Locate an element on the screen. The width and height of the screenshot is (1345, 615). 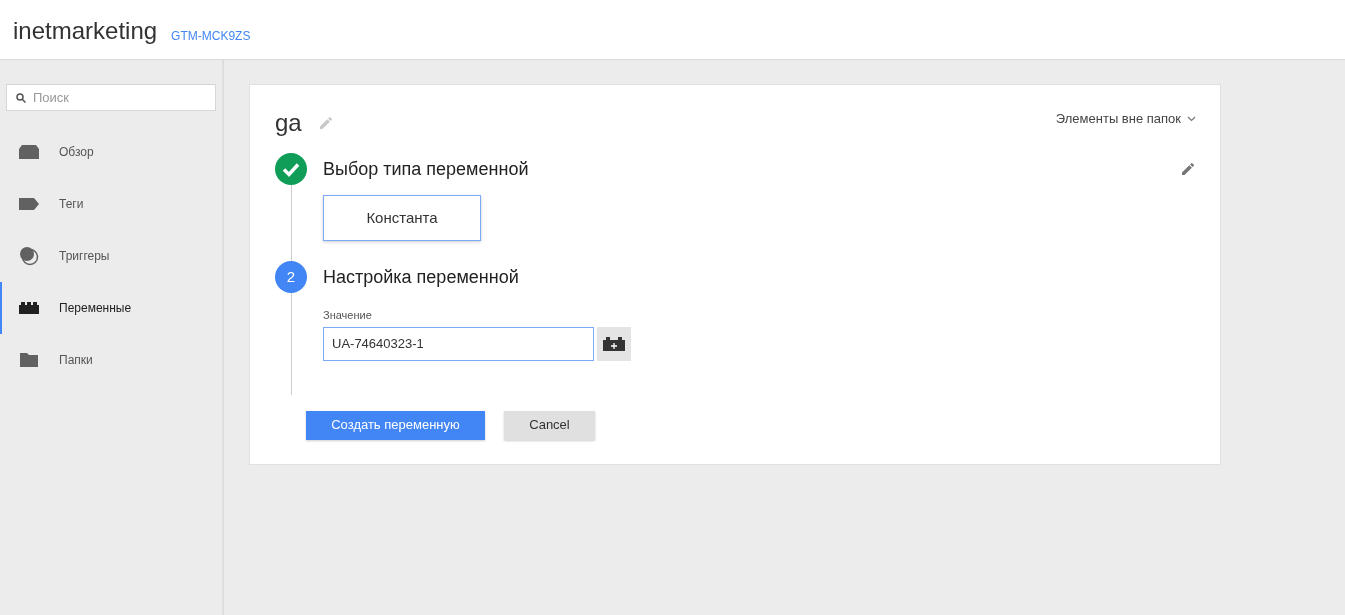
chevron-down-icon is located at coordinates (1191, 118).